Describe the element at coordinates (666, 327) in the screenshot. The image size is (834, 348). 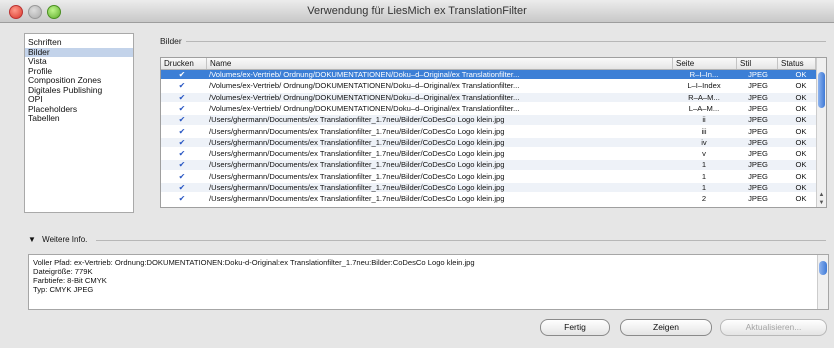
I see `show-button: Zeigen` at that location.